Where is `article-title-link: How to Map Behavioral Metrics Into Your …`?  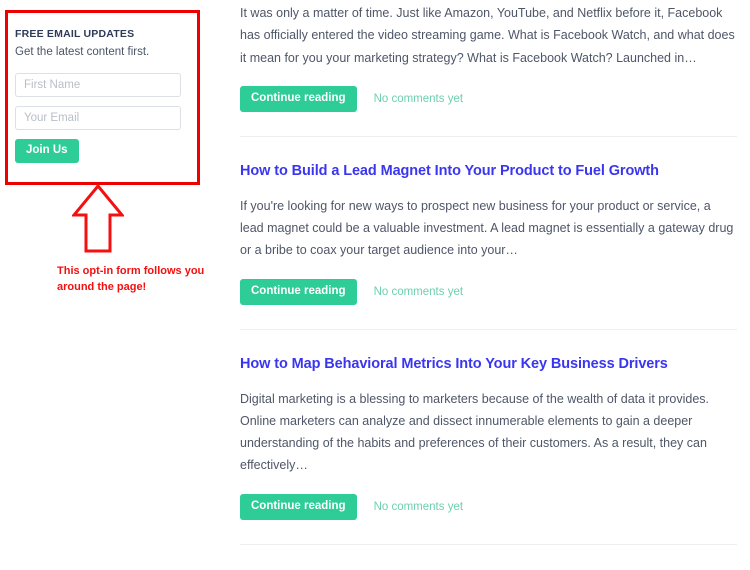 article-title-link: How to Map Behavioral Metrics Into Your … is located at coordinates (488, 365).